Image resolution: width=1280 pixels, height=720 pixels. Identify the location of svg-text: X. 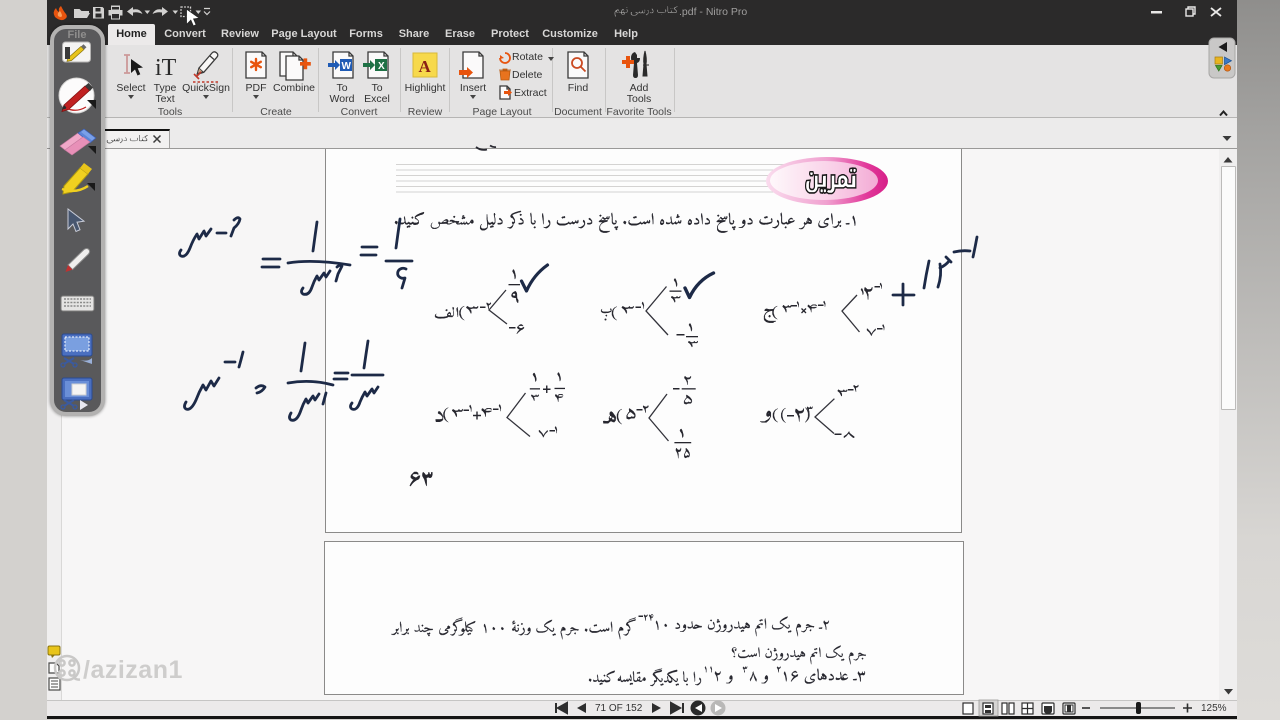
(381, 66).